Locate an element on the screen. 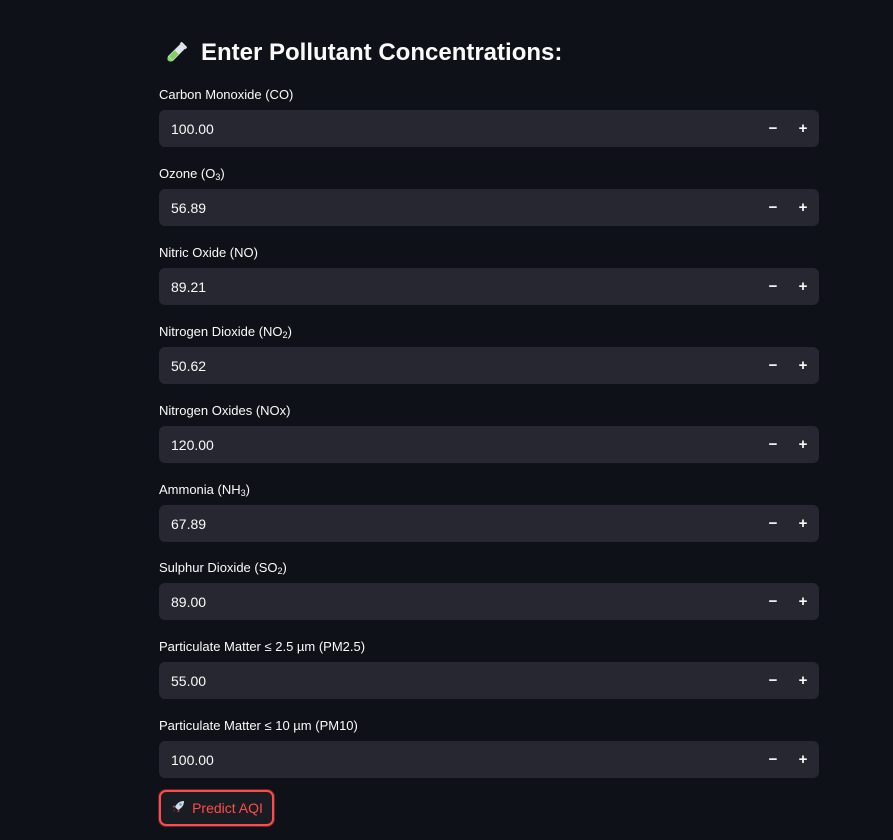 Image resolution: width=893 pixels, height=840 pixels. pollutant-label: Ammonia (NH3) is located at coordinates (204, 490).